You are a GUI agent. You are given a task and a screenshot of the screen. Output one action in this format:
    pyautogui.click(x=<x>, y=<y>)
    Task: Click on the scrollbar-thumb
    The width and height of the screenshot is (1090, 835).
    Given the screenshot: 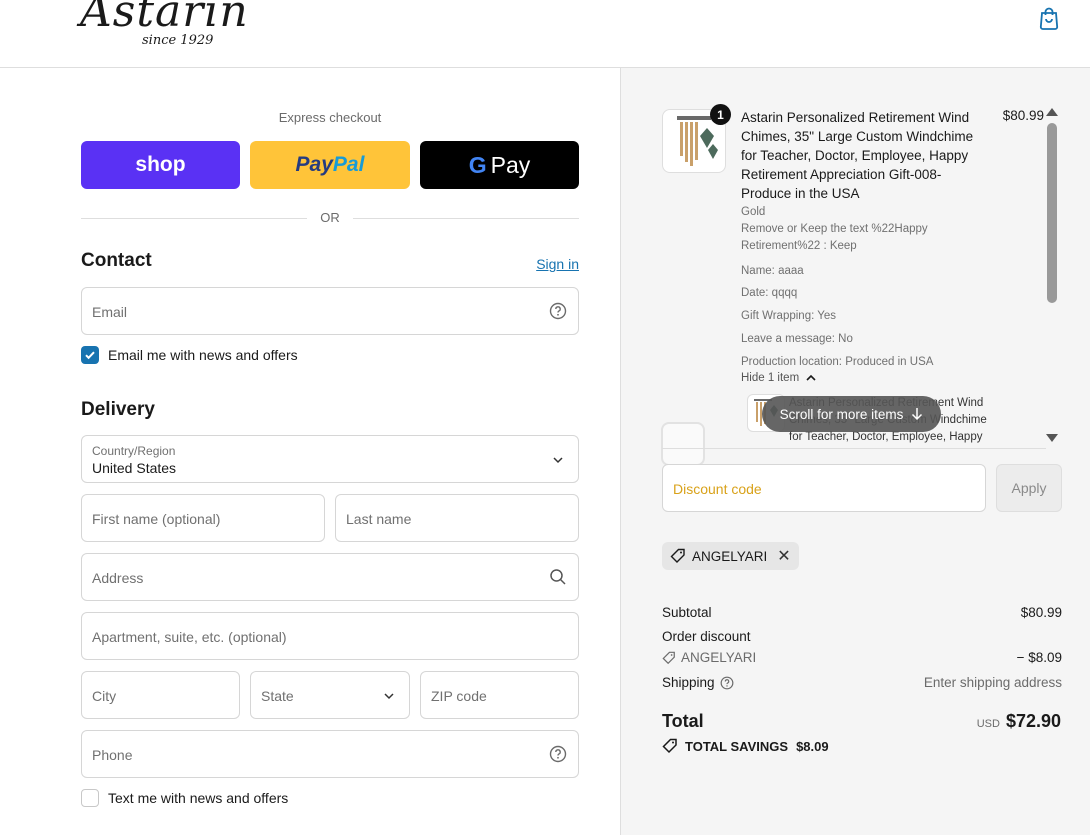 What is the action you would take?
    pyautogui.click(x=1052, y=213)
    